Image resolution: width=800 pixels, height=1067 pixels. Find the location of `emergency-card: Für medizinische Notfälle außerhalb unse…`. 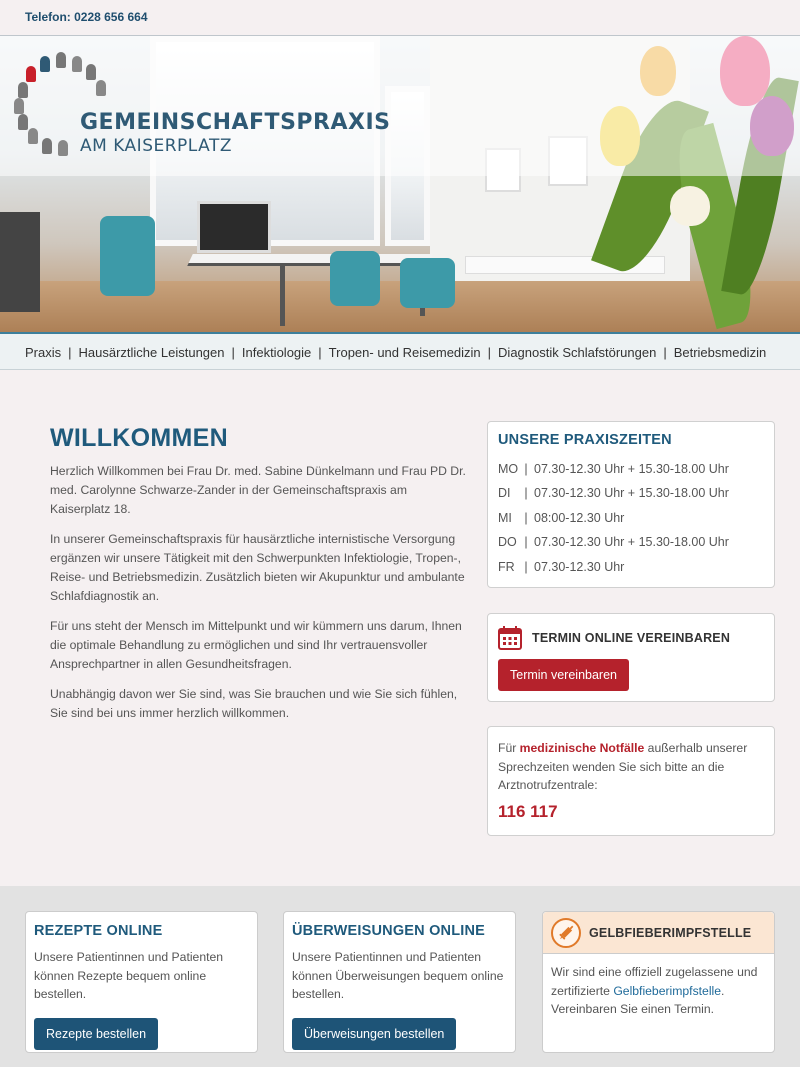

emergency-card: Für medizinische Notfälle außerhalb unse… is located at coordinates (631, 781).